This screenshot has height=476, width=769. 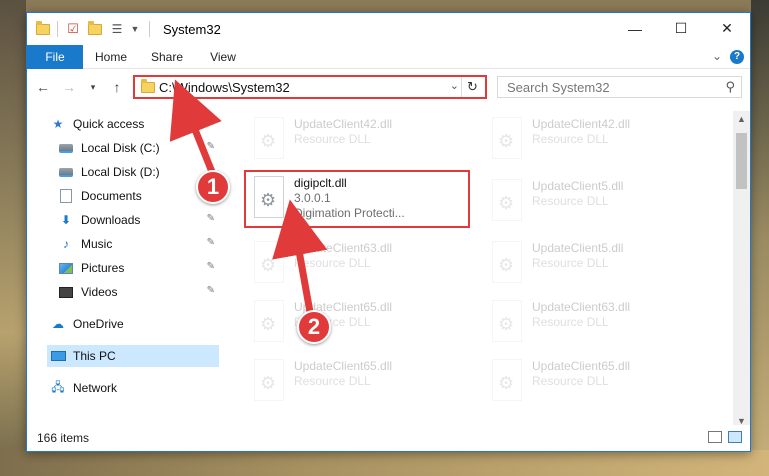 What do you see at coordinates (97, 244) in the screenshot?
I see `sidebar-item-label: Music` at bounding box center [97, 244].